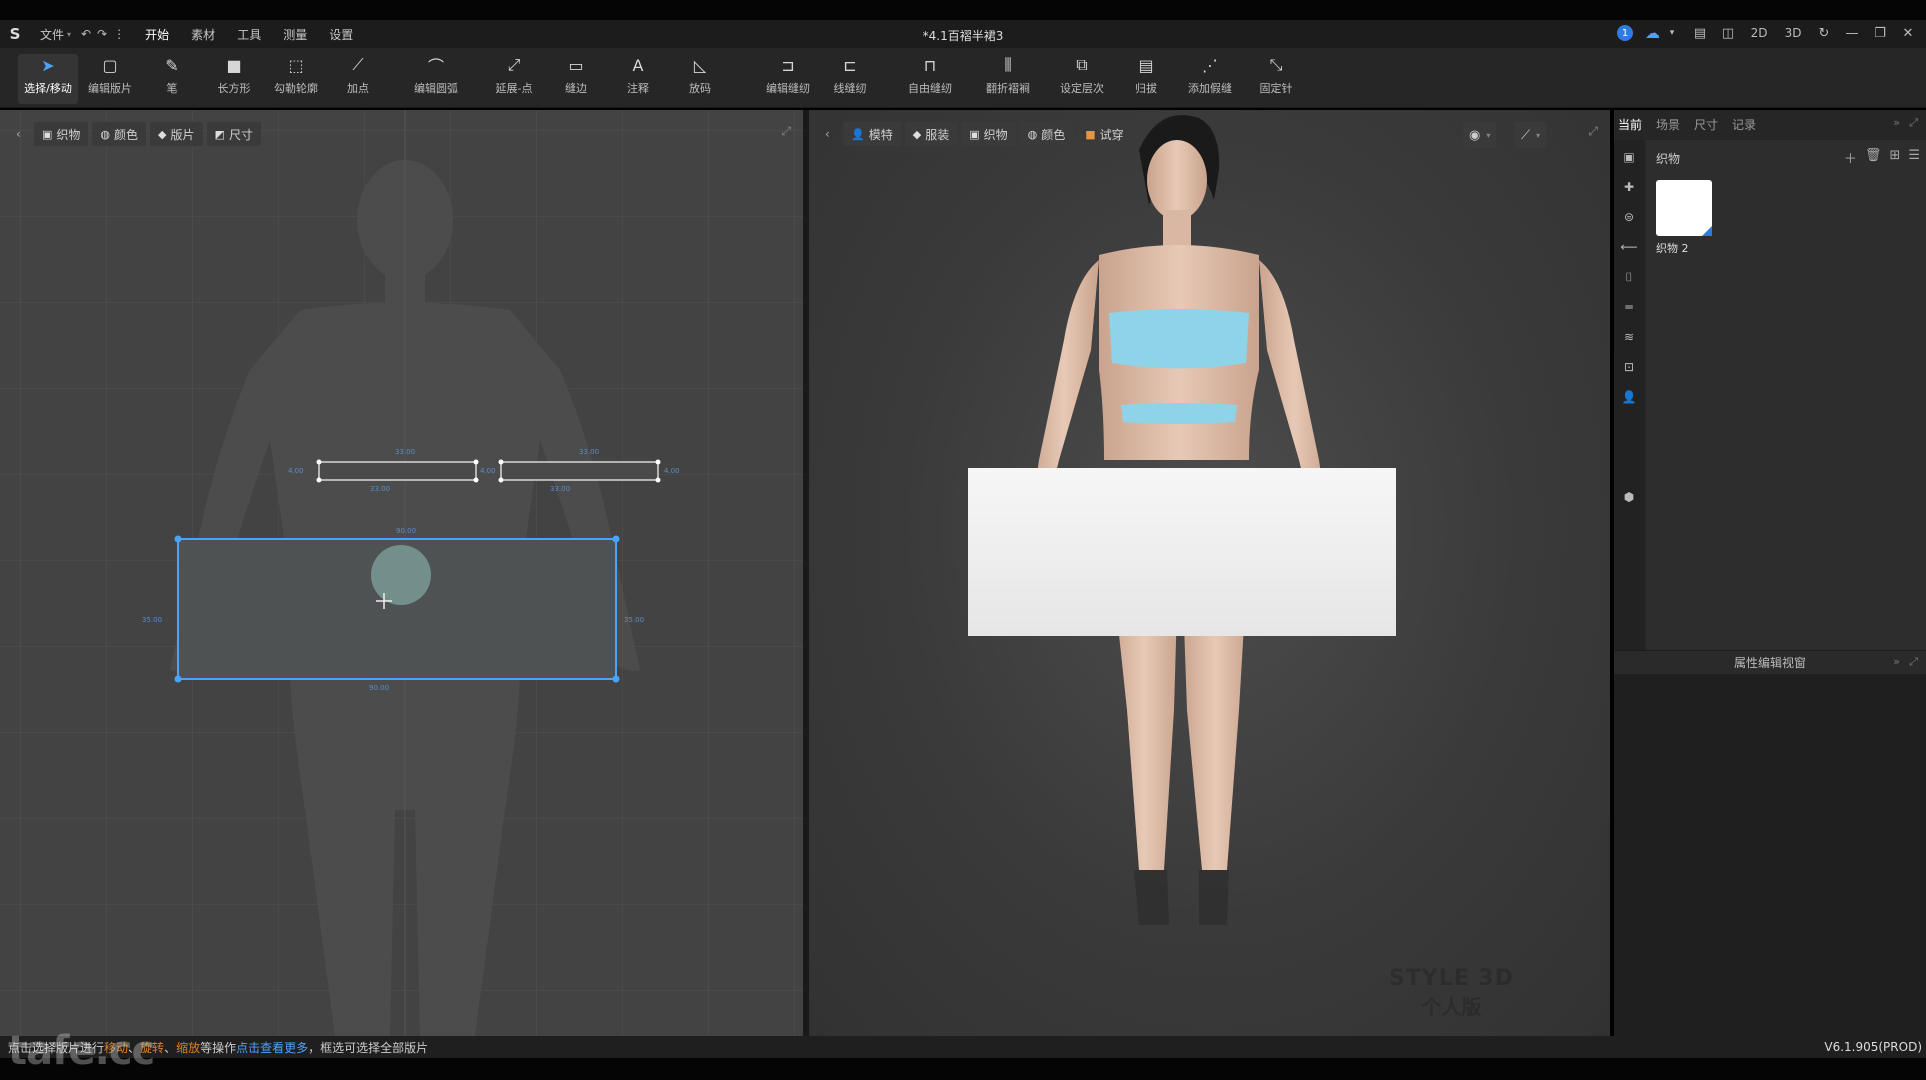  What do you see at coordinates (119, 134) in the screenshot?
I see `tab-color-2d: ◍ 颜色` at bounding box center [119, 134].